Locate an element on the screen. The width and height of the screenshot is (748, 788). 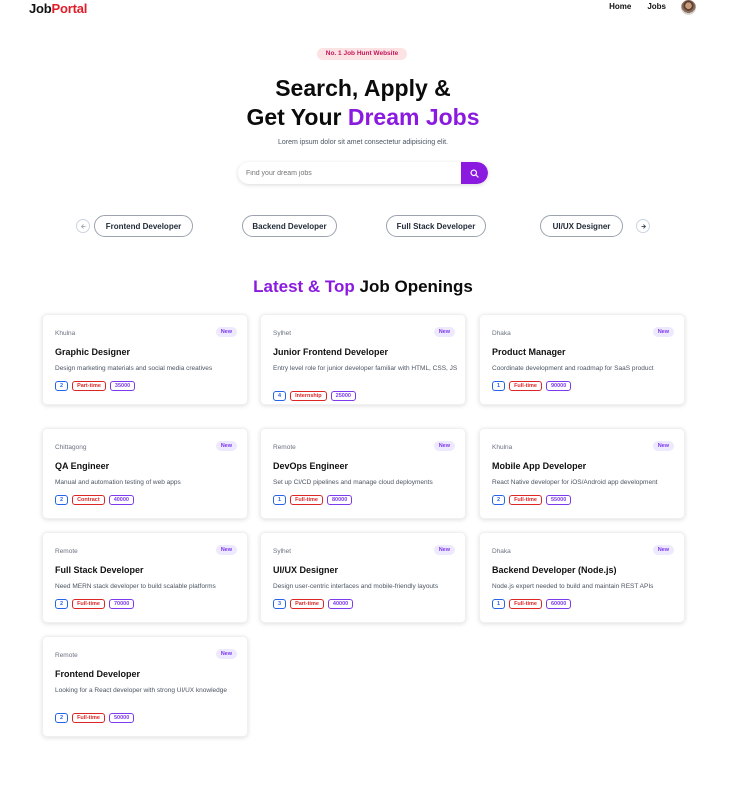
job-tags: 1 Full-time 80000 is located at coordinates (313, 500).